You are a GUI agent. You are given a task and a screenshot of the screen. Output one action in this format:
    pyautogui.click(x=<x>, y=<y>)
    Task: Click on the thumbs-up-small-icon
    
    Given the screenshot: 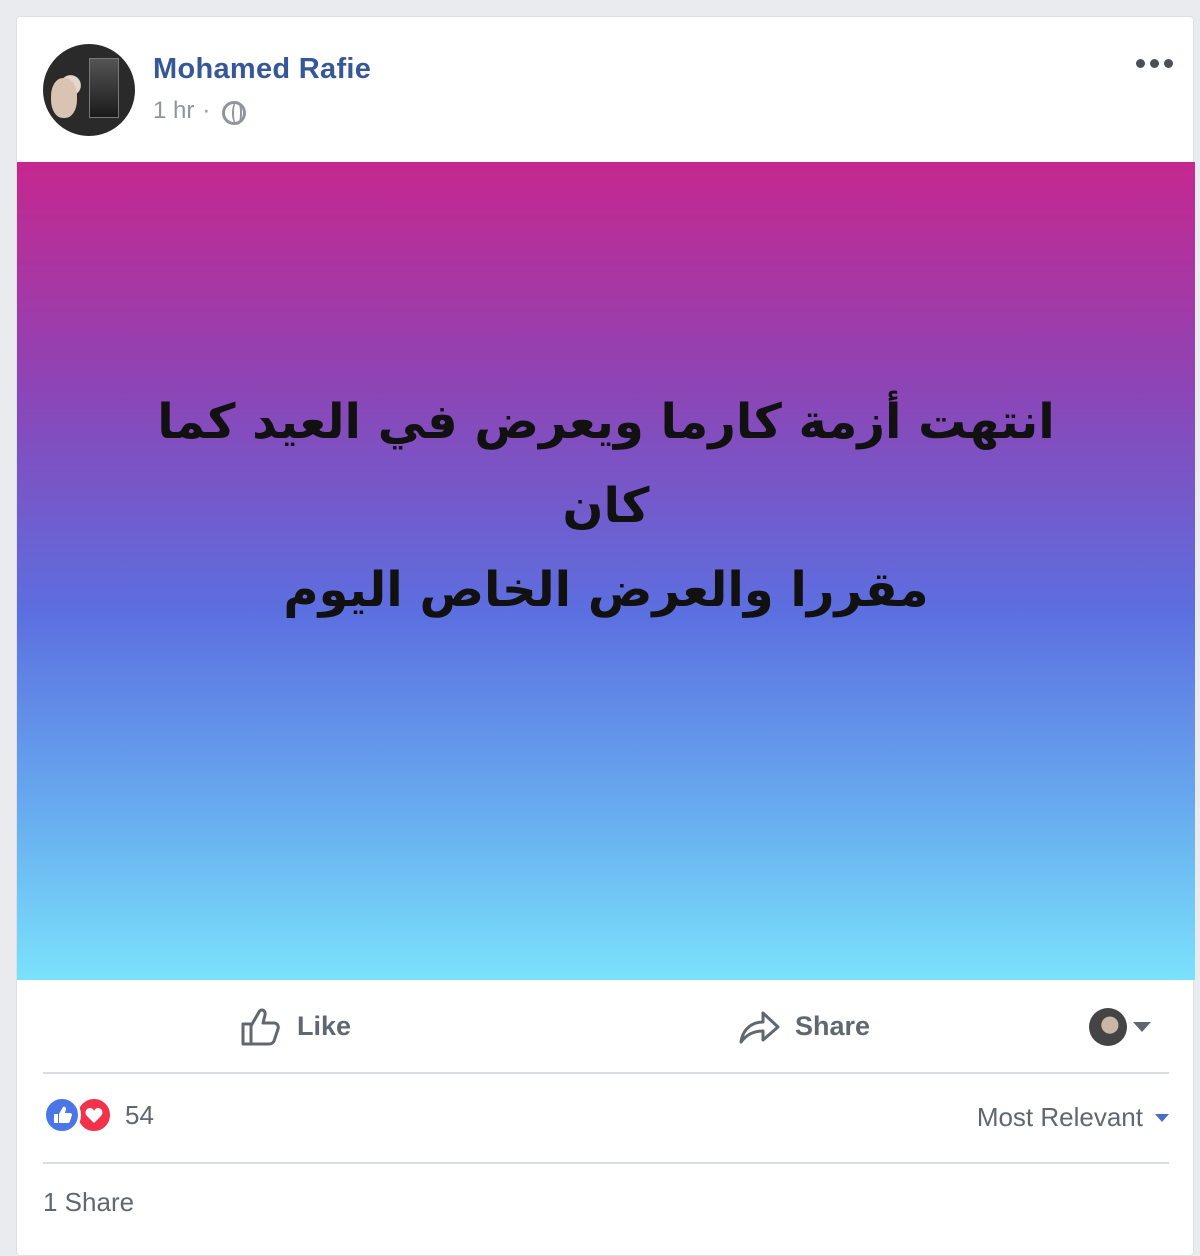 What is the action you would take?
    pyautogui.click(x=63, y=1114)
    